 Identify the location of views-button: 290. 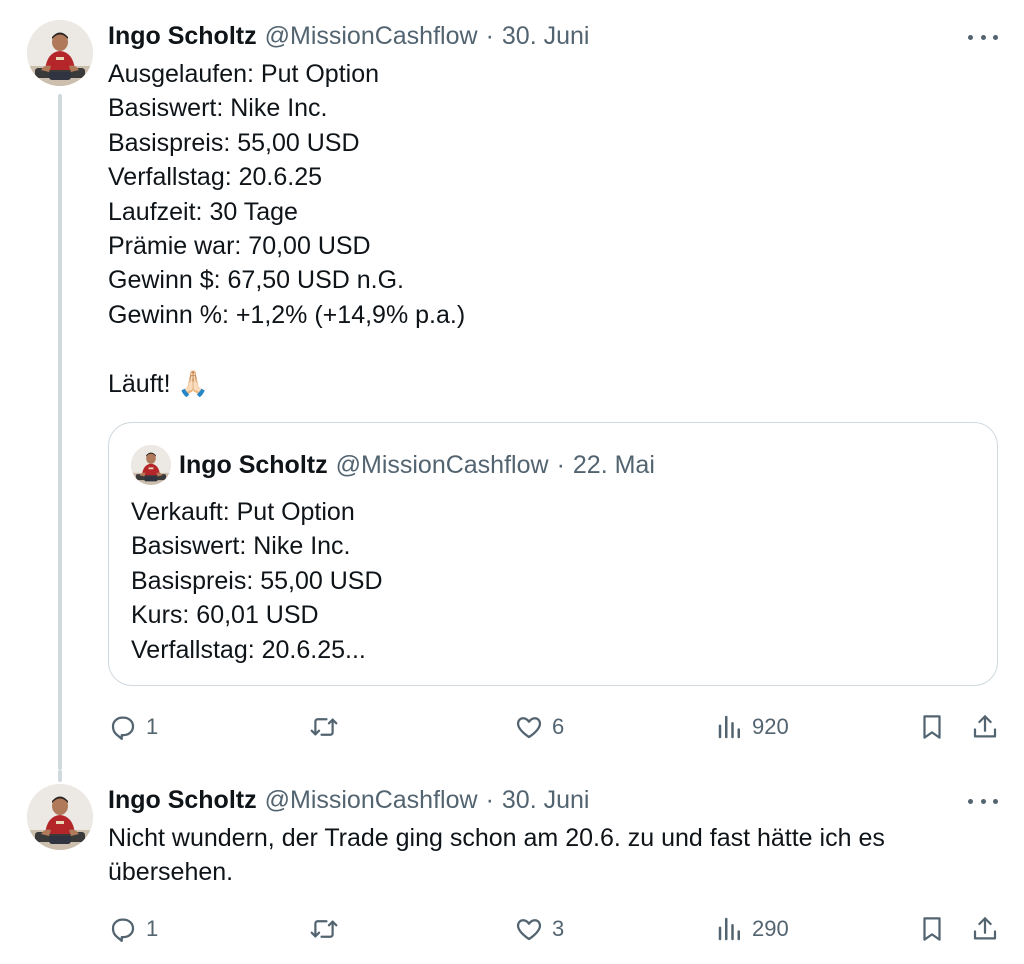
(752, 929).